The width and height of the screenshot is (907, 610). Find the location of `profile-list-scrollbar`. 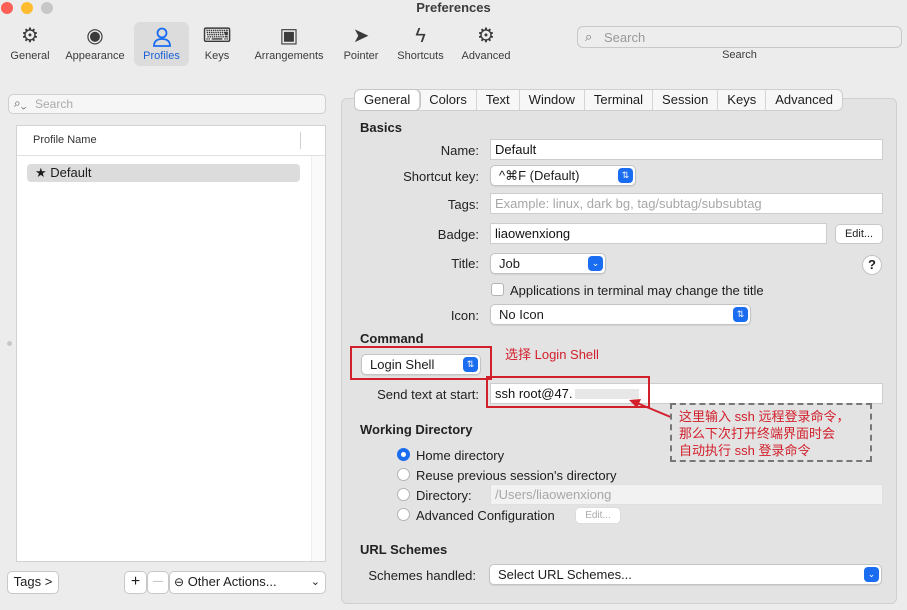

profile-list-scrollbar is located at coordinates (318, 358).